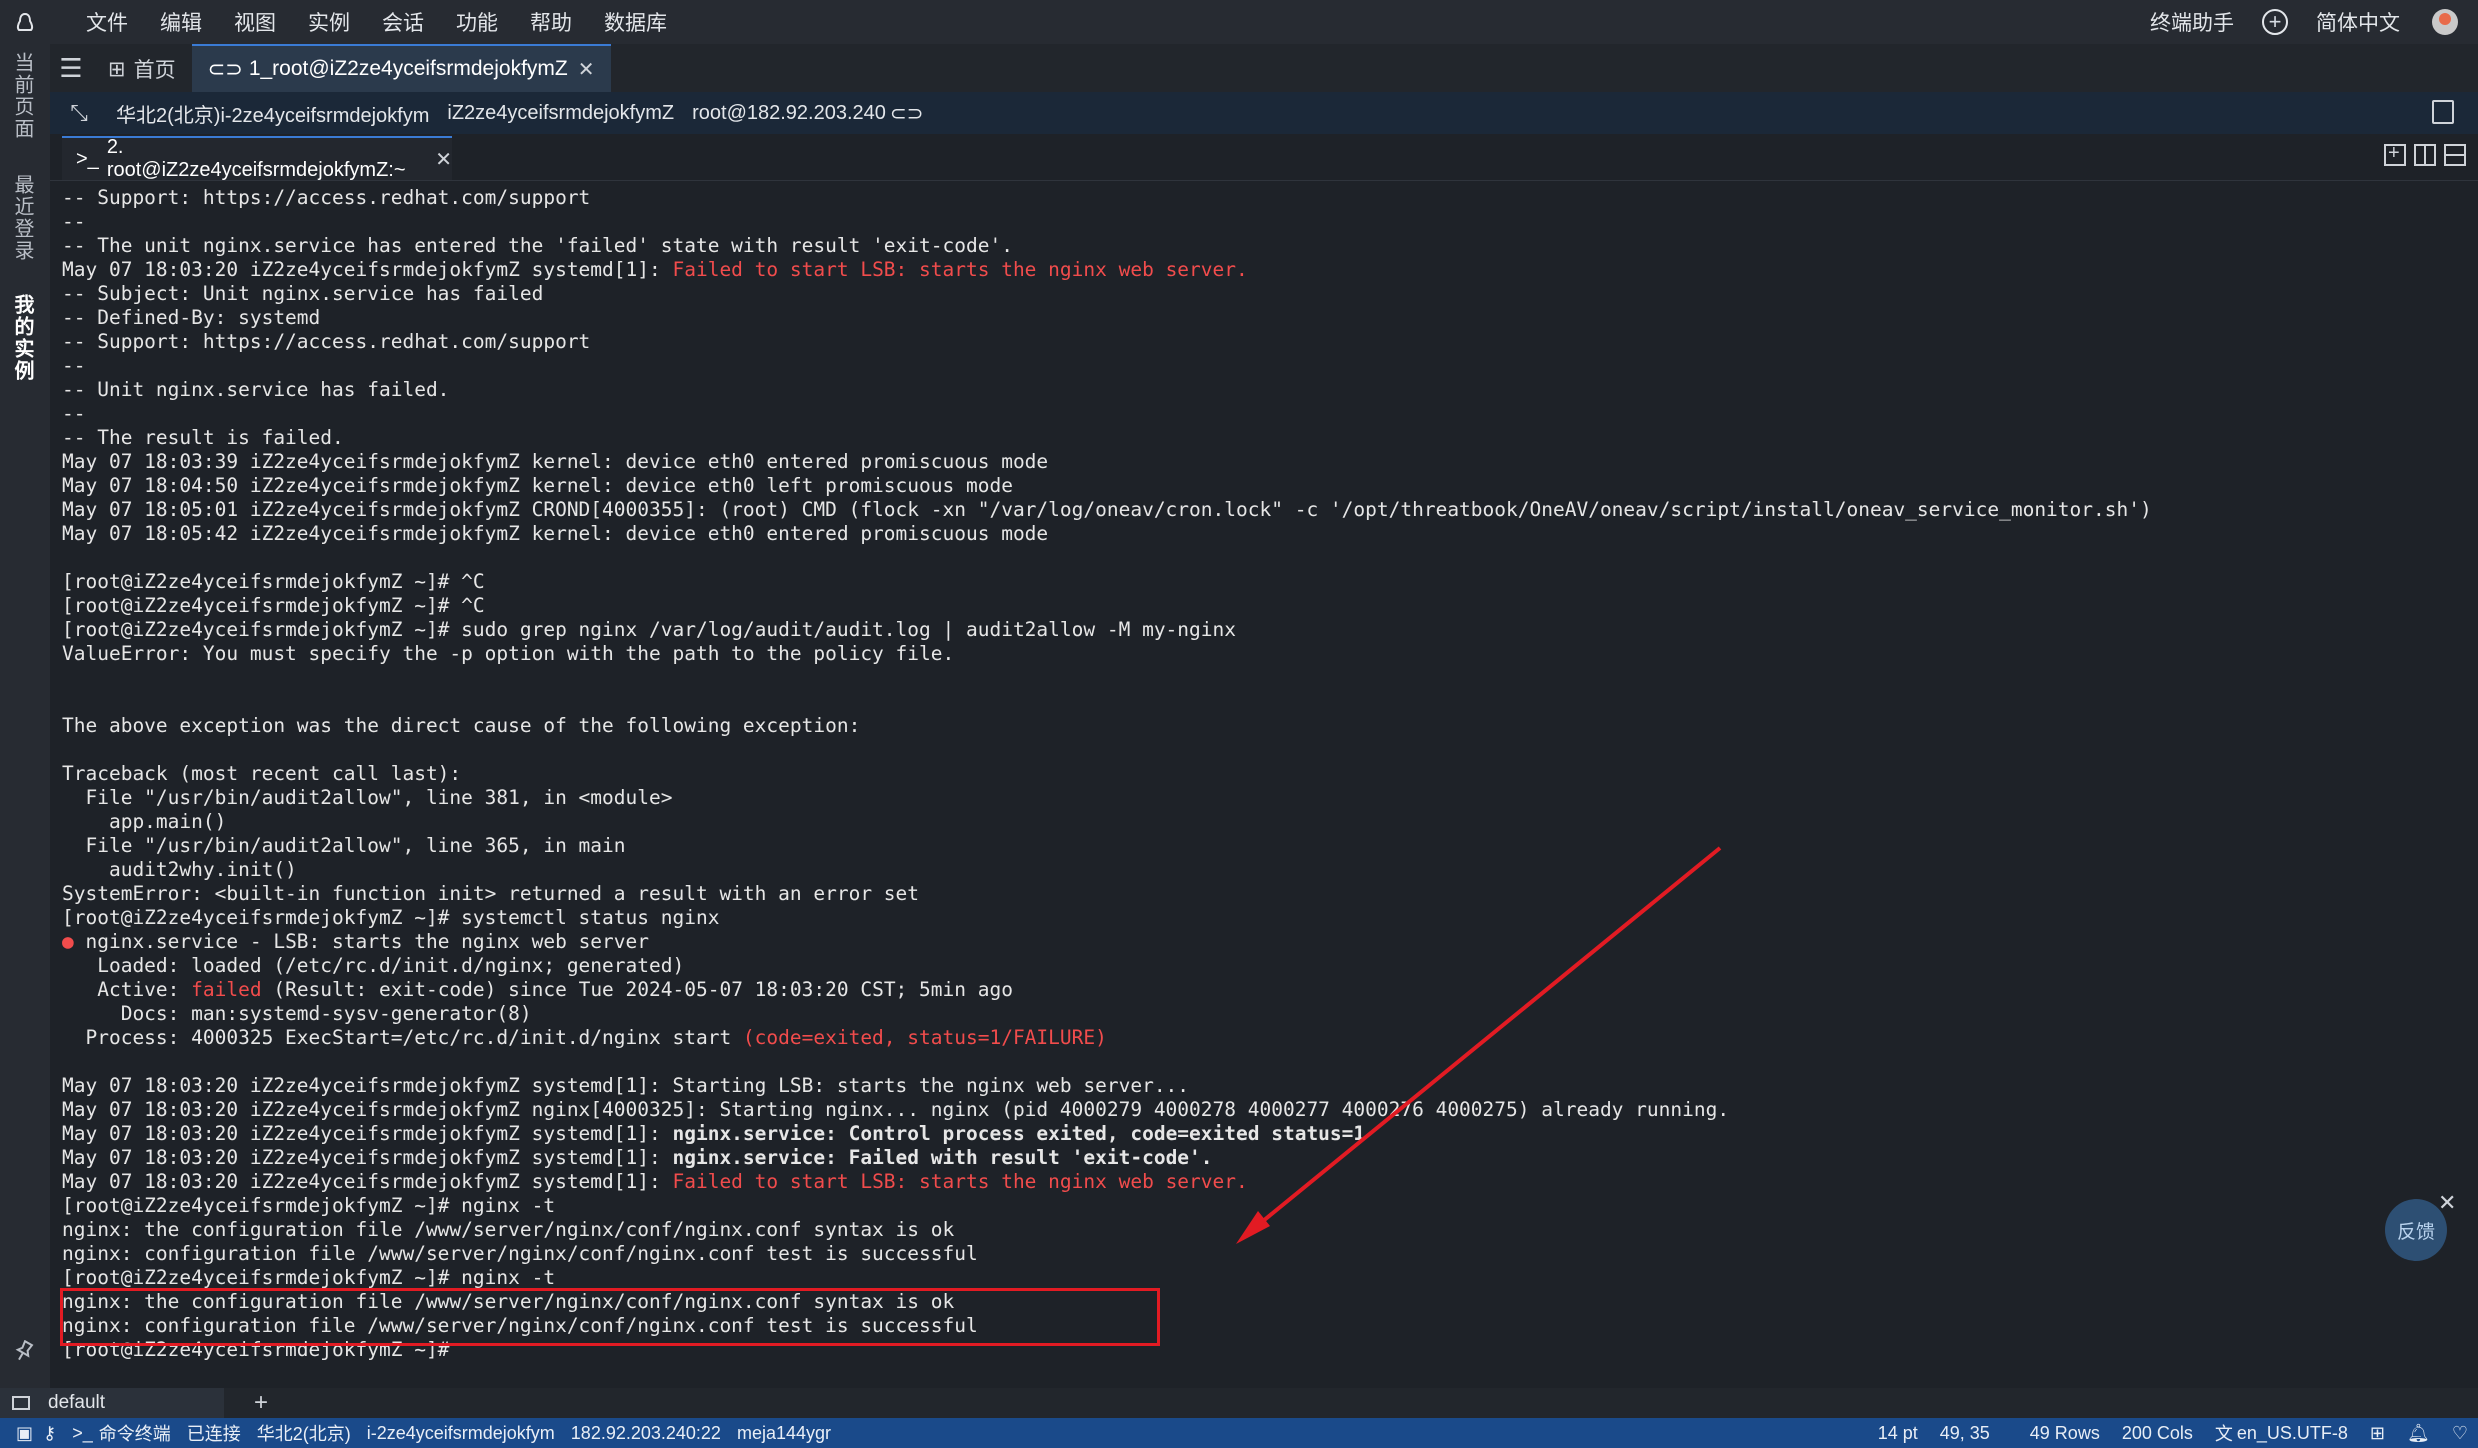 Image resolution: width=2478 pixels, height=1448 pixels. I want to click on annotation-highlight-box, so click(610, 1317).